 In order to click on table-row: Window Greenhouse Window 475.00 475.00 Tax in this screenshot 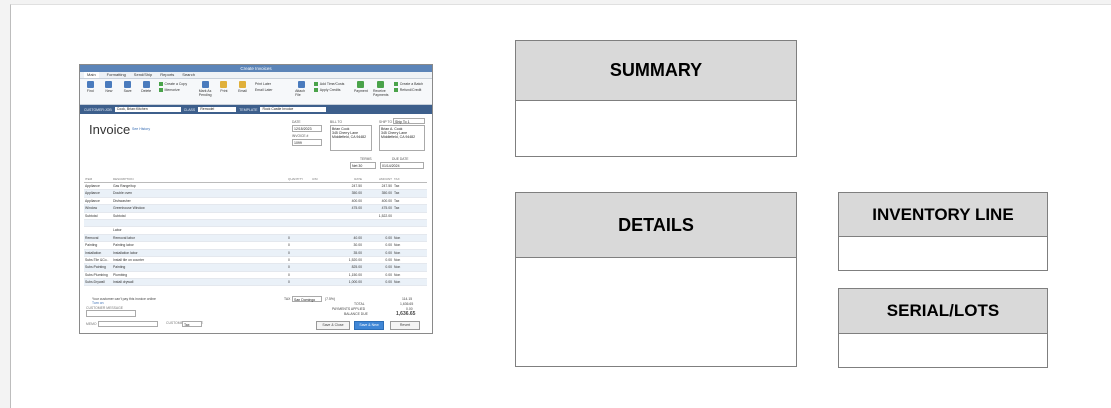, I will do `click(255, 209)`.